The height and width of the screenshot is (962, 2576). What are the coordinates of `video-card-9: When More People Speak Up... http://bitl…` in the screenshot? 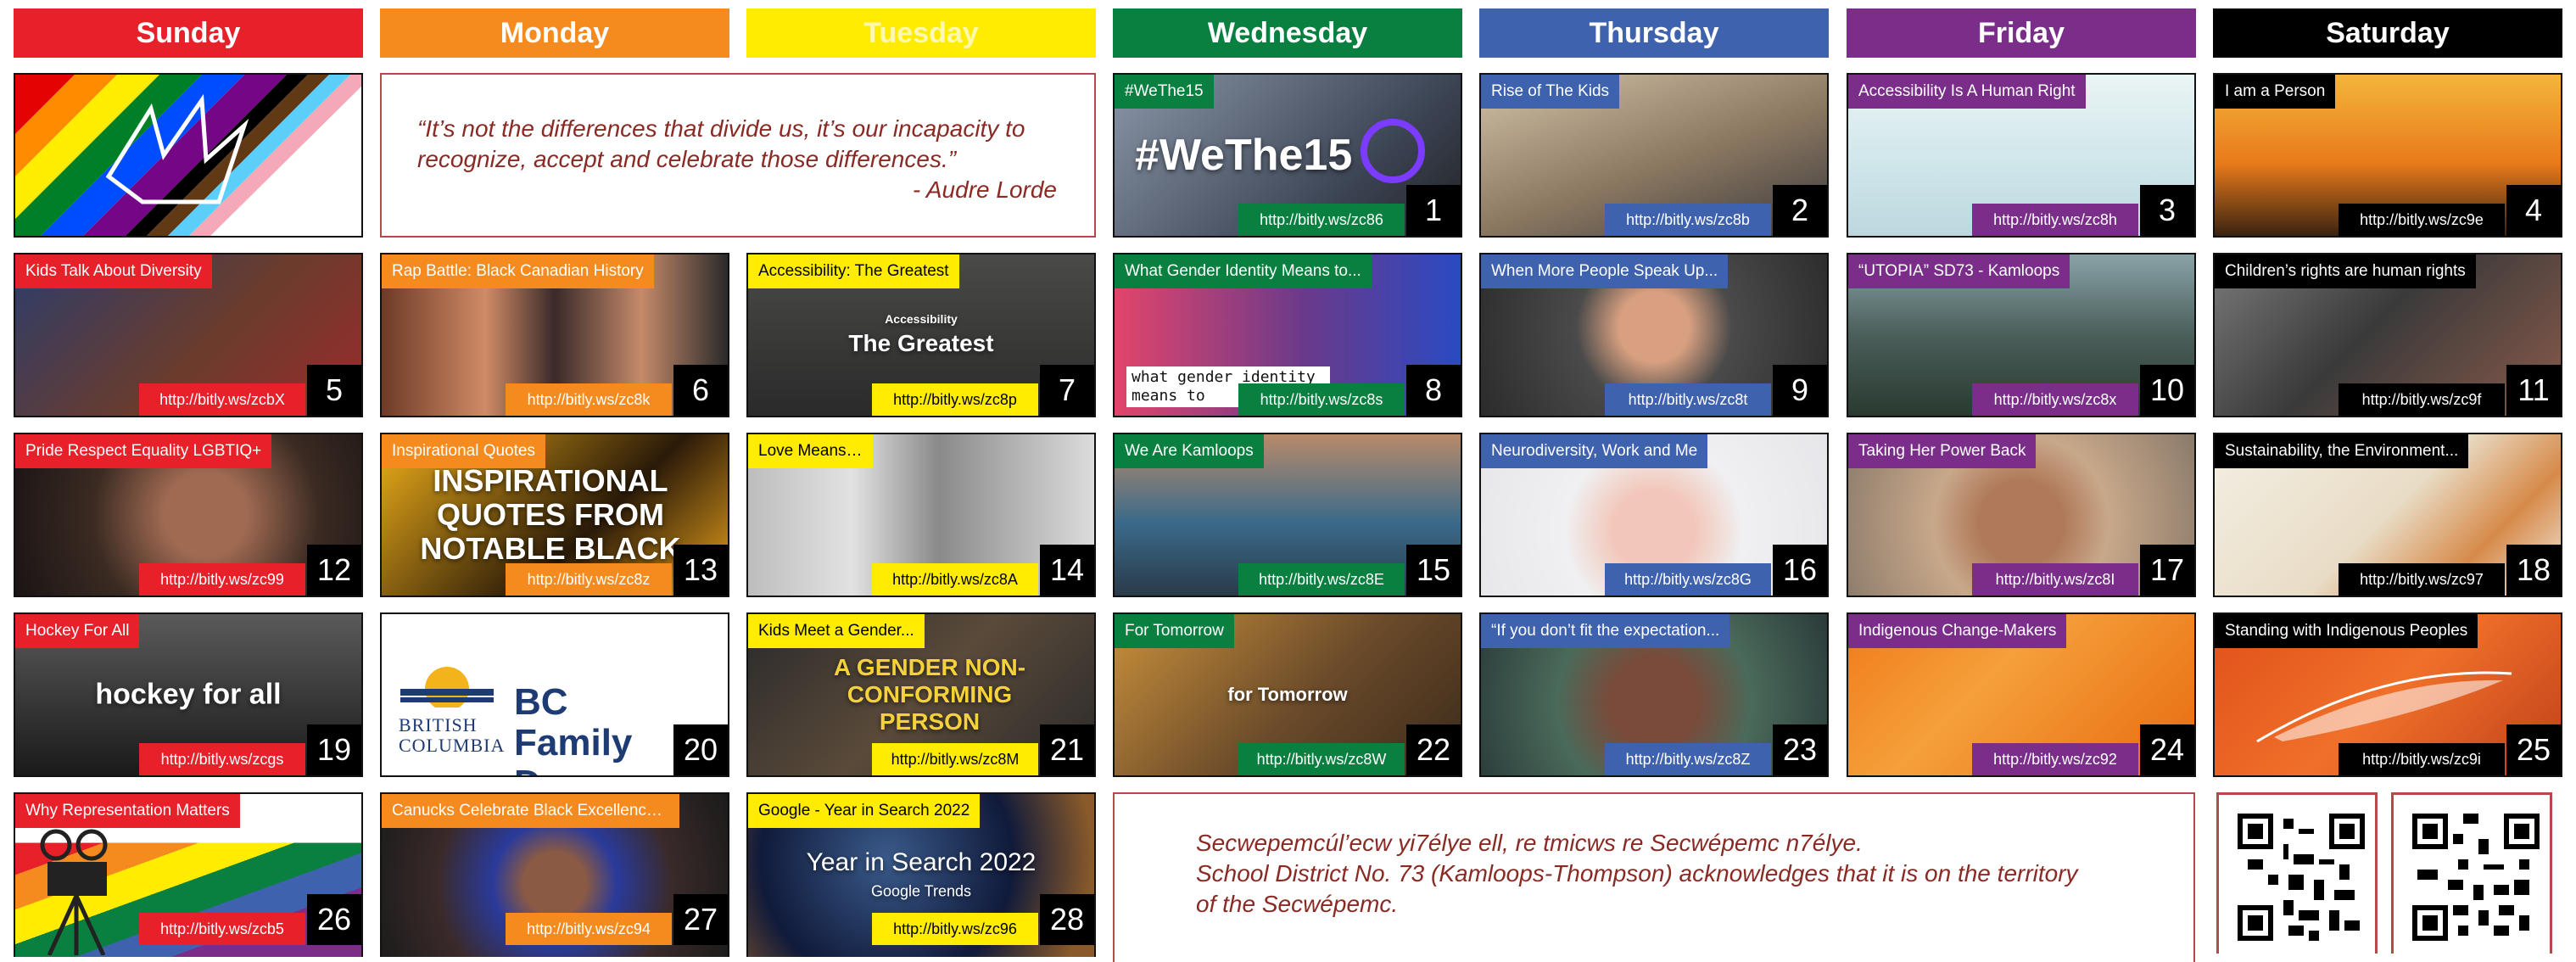 It's located at (1654, 335).